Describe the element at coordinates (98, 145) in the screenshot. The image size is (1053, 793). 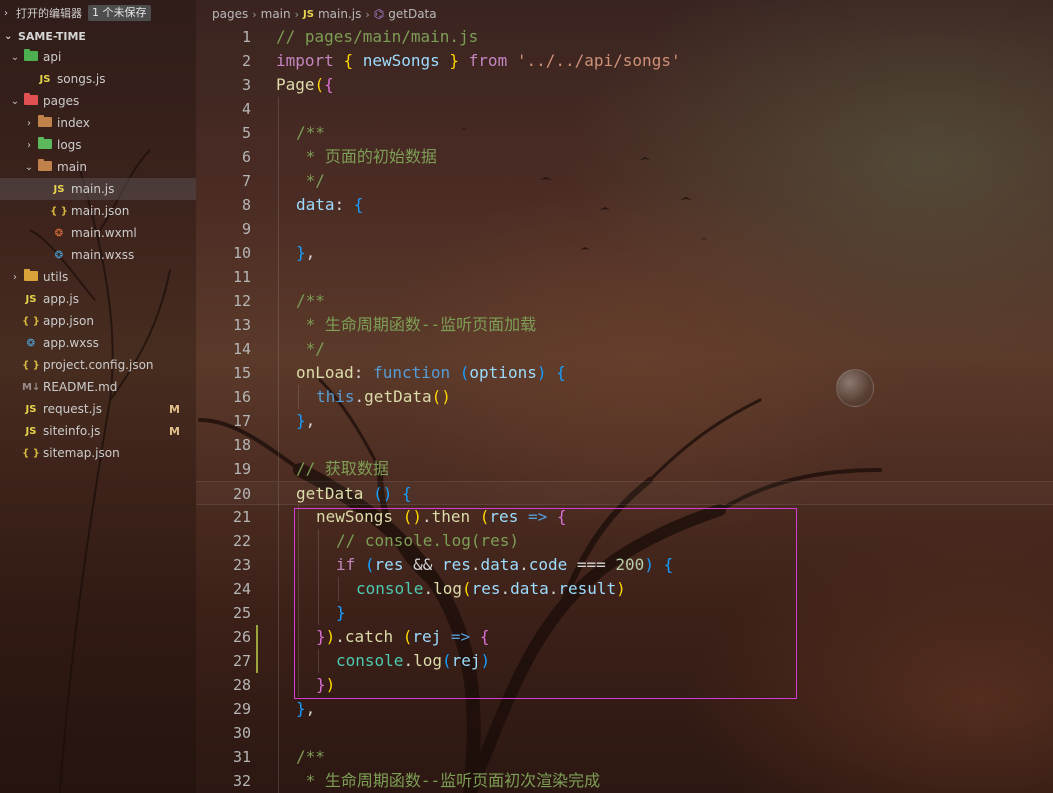
I see `file-tree-item: › logs` at that location.